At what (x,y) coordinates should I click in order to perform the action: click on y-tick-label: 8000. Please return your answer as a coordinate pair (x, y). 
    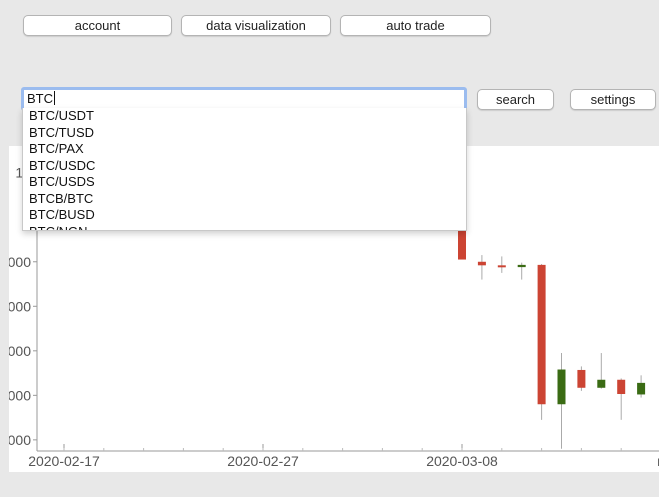
    Looking at the image, I should click on (20, 262).